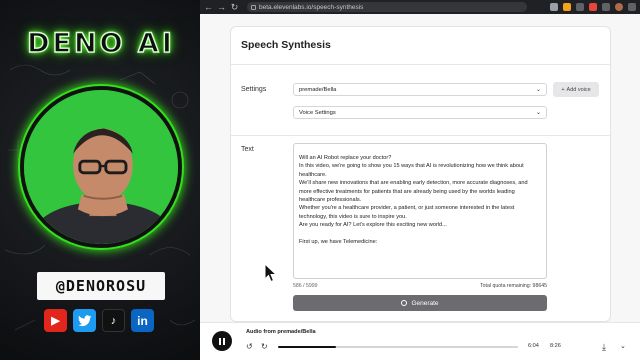 The height and width of the screenshot is (360, 640). Describe the element at coordinates (221, 7) in the screenshot. I see `forward-icon: →` at that location.